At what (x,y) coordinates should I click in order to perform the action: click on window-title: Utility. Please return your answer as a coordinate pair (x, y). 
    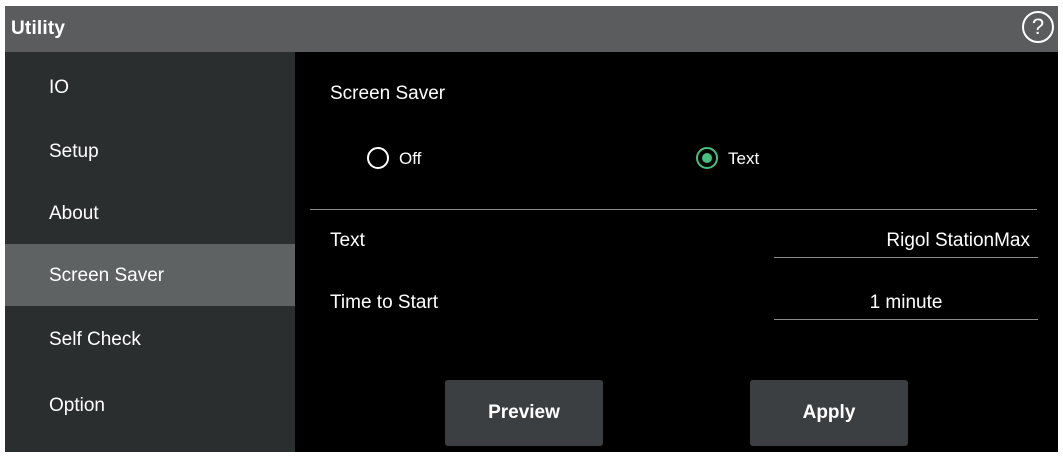
    Looking at the image, I should click on (38, 28).